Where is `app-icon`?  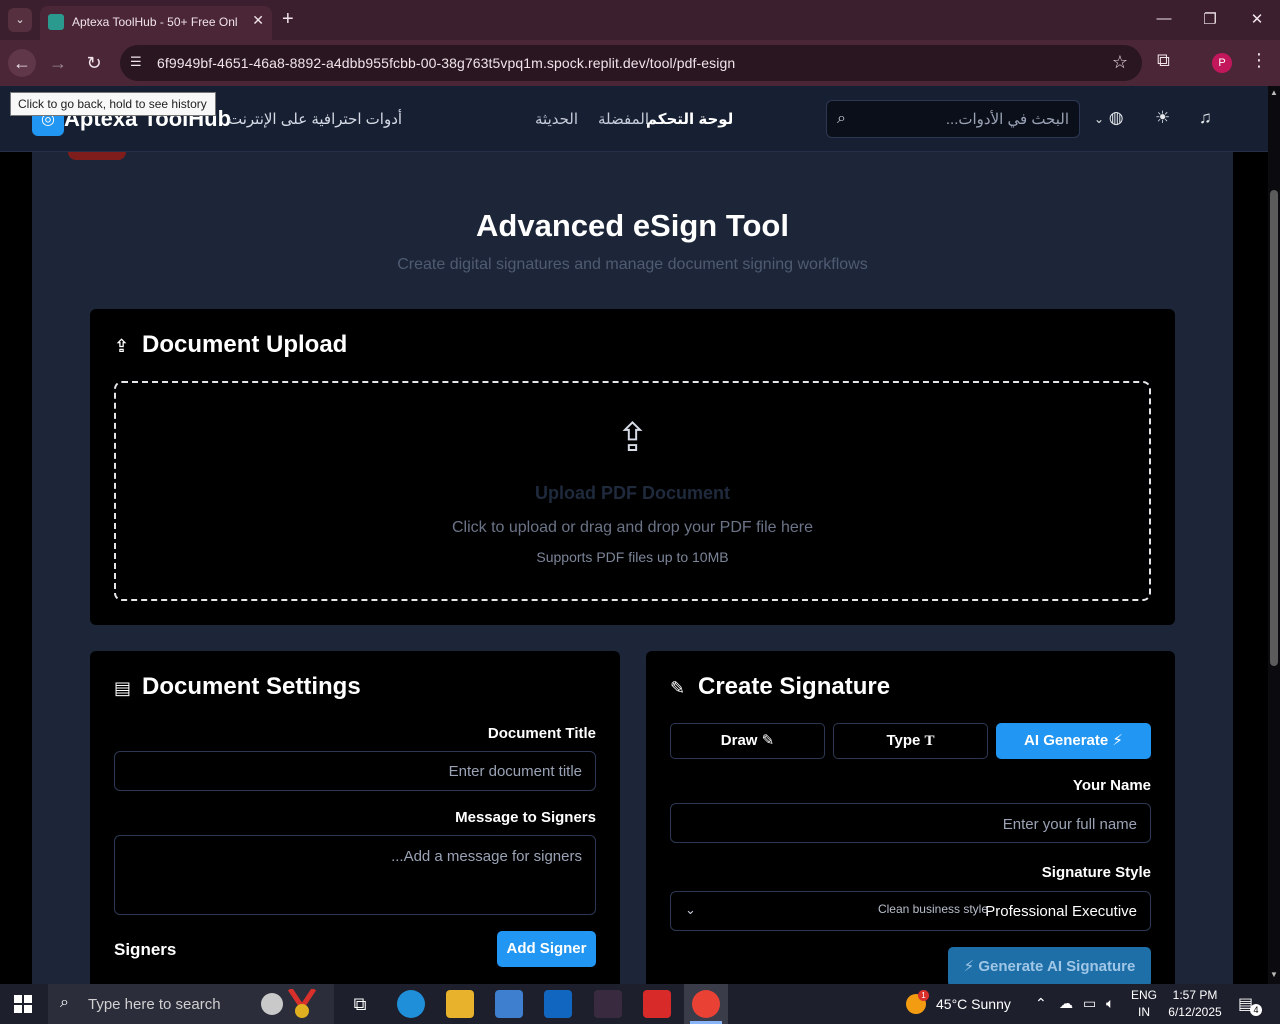
app-icon is located at coordinates (608, 1004).